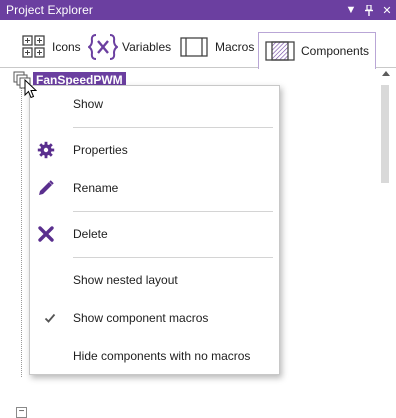  I want to click on variables-brace-icon, so click(103, 47).